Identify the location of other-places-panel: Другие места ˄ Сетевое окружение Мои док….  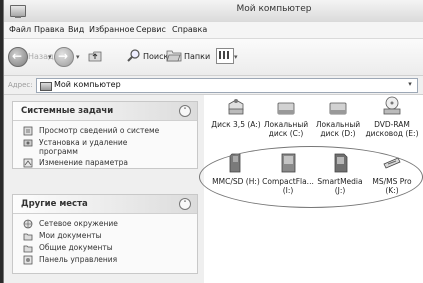
(105, 234).